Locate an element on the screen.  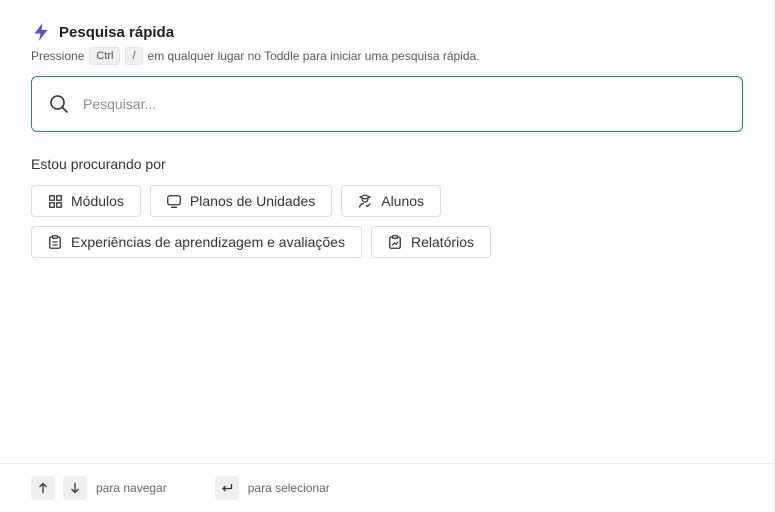
chip-unit-plans: Planos de Unidades is located at coordinates (241, 201).